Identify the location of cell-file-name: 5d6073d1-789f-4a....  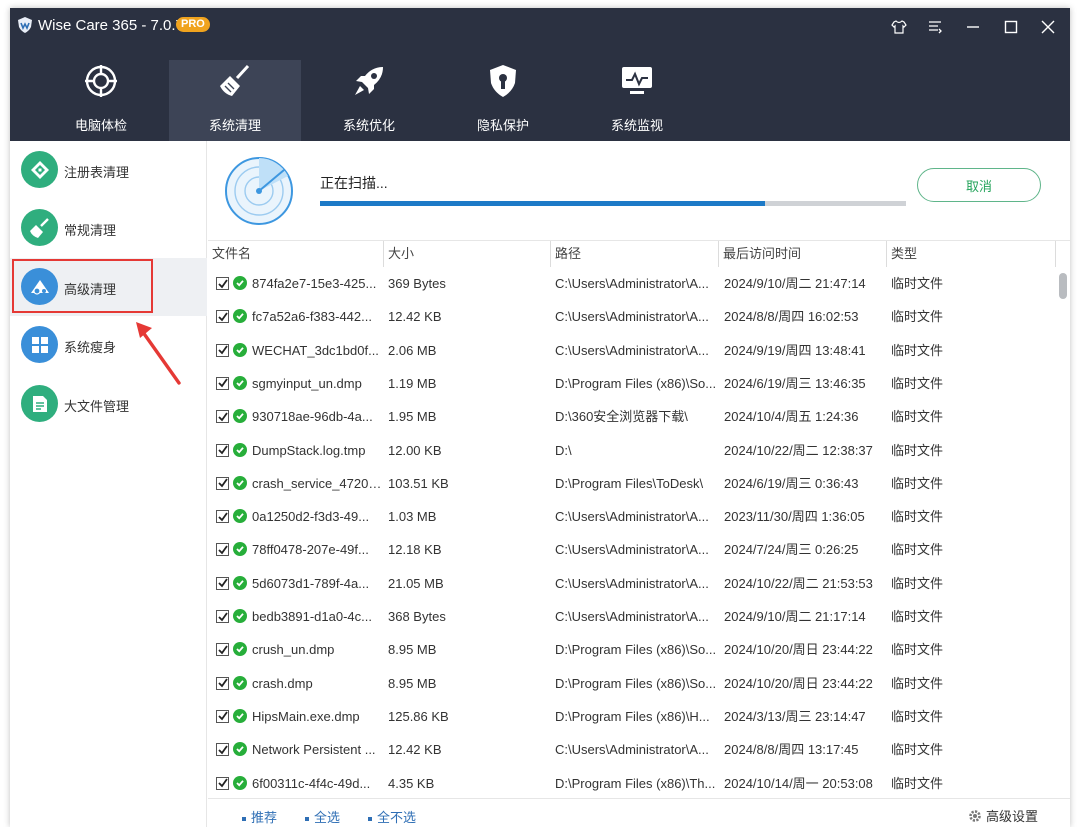
(311, 583).